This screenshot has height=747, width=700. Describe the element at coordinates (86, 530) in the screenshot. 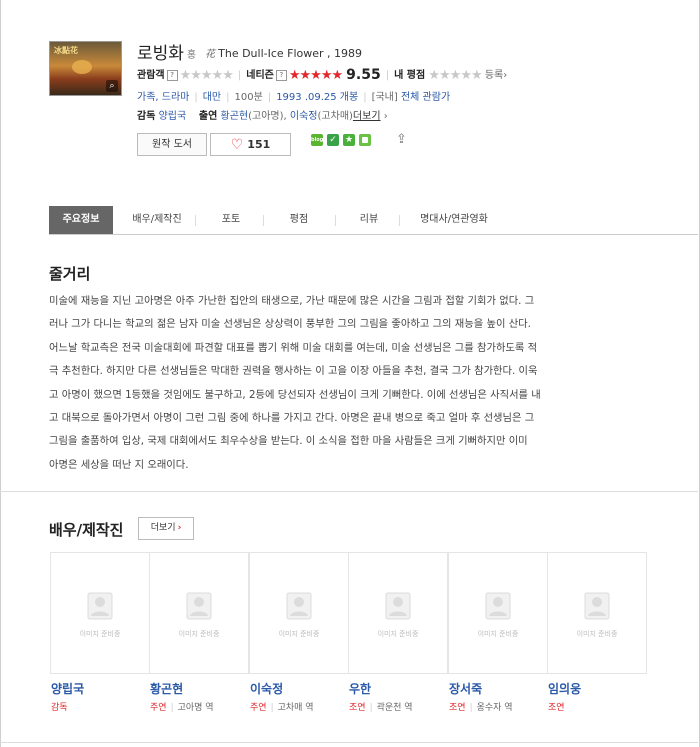

I see `cast-section-heading: 배우/제작진` at that location.